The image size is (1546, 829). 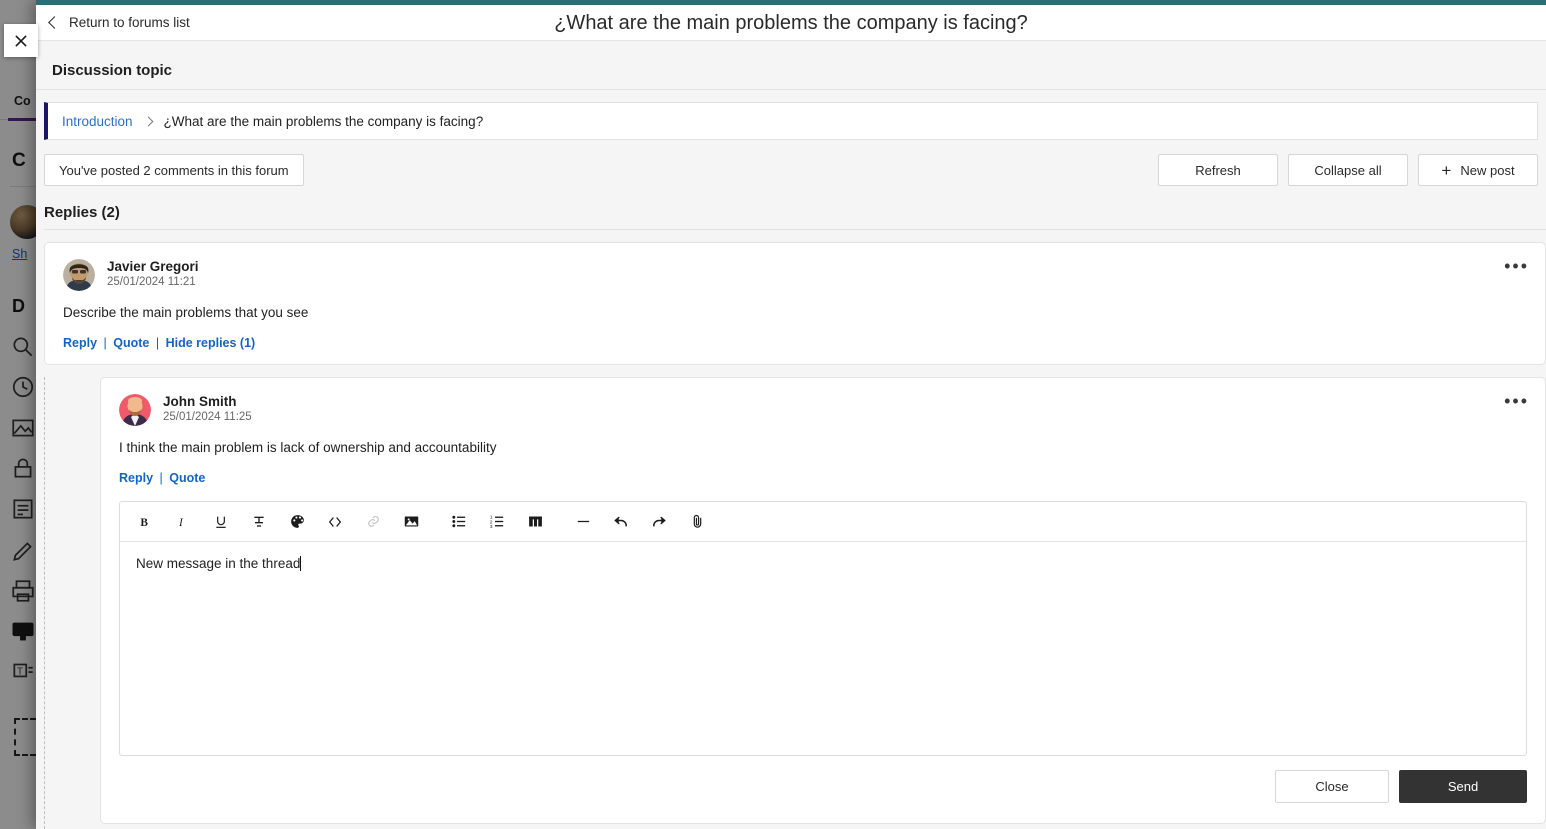 What do you see at coordinates (211, 343) in the screenshot?
I see `hide-replies-link: Hide replies (1)` at bounding box center [211, 343].